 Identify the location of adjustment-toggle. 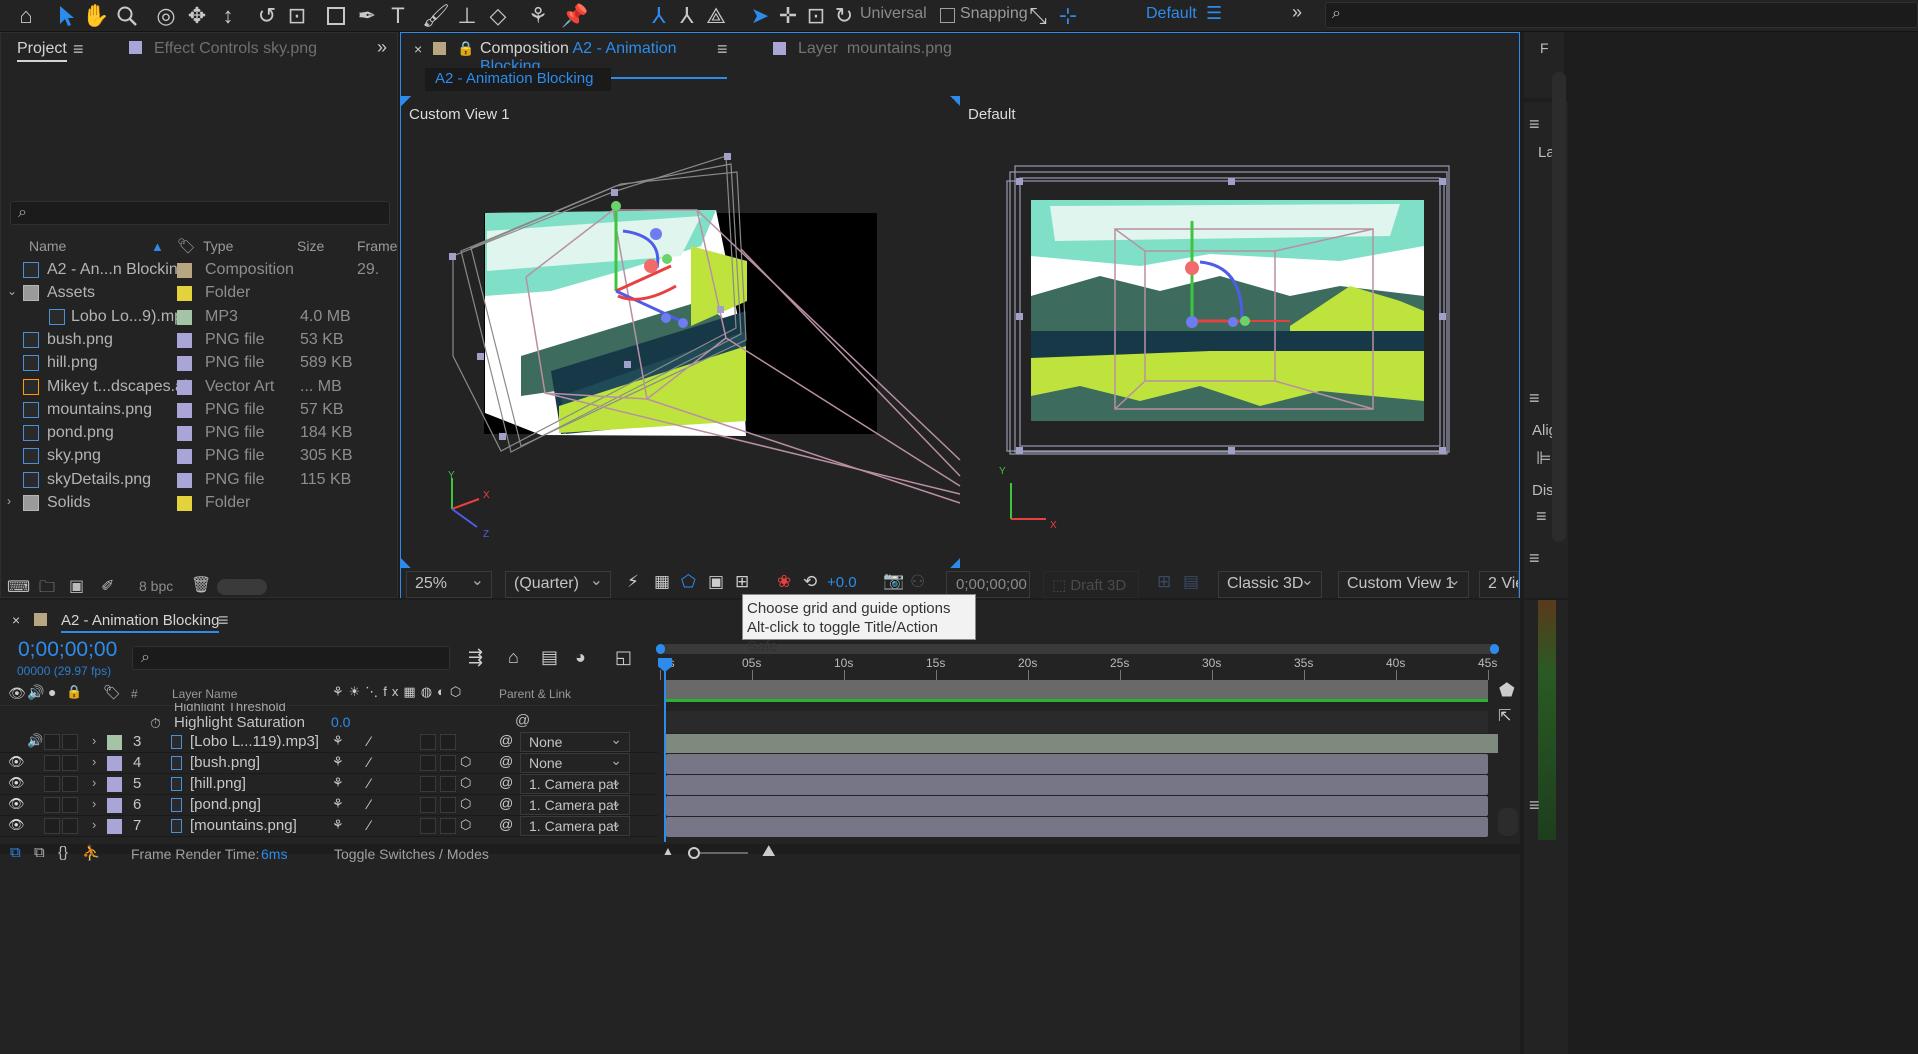
(428, 742).